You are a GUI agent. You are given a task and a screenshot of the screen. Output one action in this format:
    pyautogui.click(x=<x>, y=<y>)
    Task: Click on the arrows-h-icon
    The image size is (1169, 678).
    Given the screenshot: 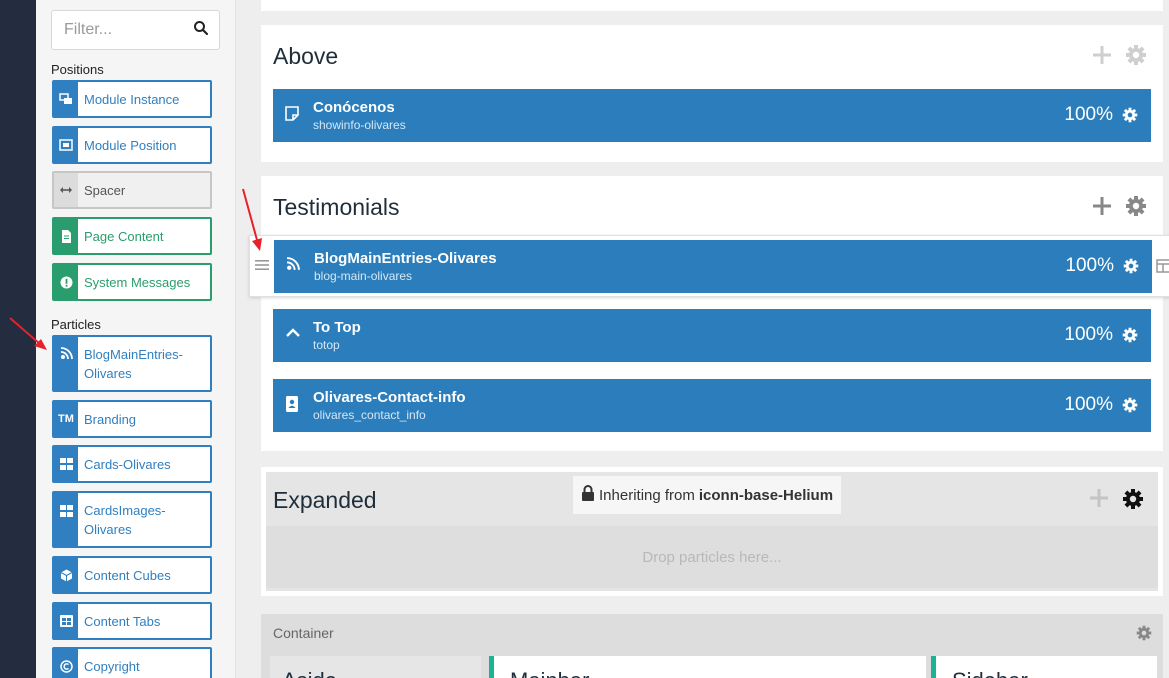 What is the action you would take?
    pyautogui.click(x=66, y=190)
    